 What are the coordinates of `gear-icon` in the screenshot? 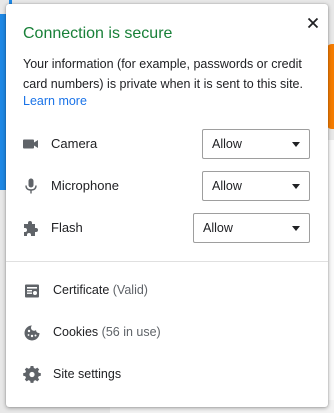 It's located at (32, 374).